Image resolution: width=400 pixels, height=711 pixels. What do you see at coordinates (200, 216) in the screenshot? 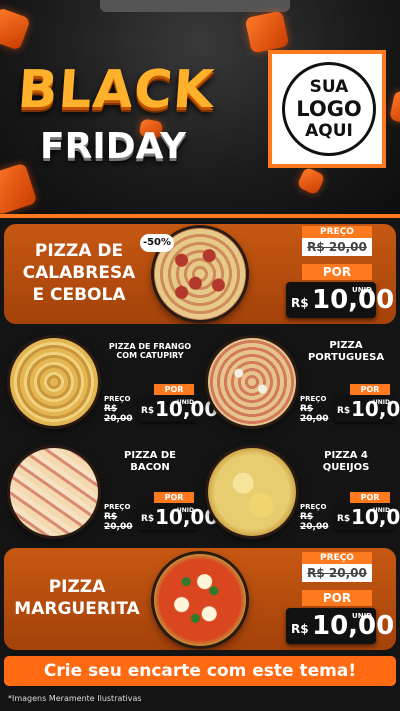
I see `header-divider` at bounding box center [200, 216].